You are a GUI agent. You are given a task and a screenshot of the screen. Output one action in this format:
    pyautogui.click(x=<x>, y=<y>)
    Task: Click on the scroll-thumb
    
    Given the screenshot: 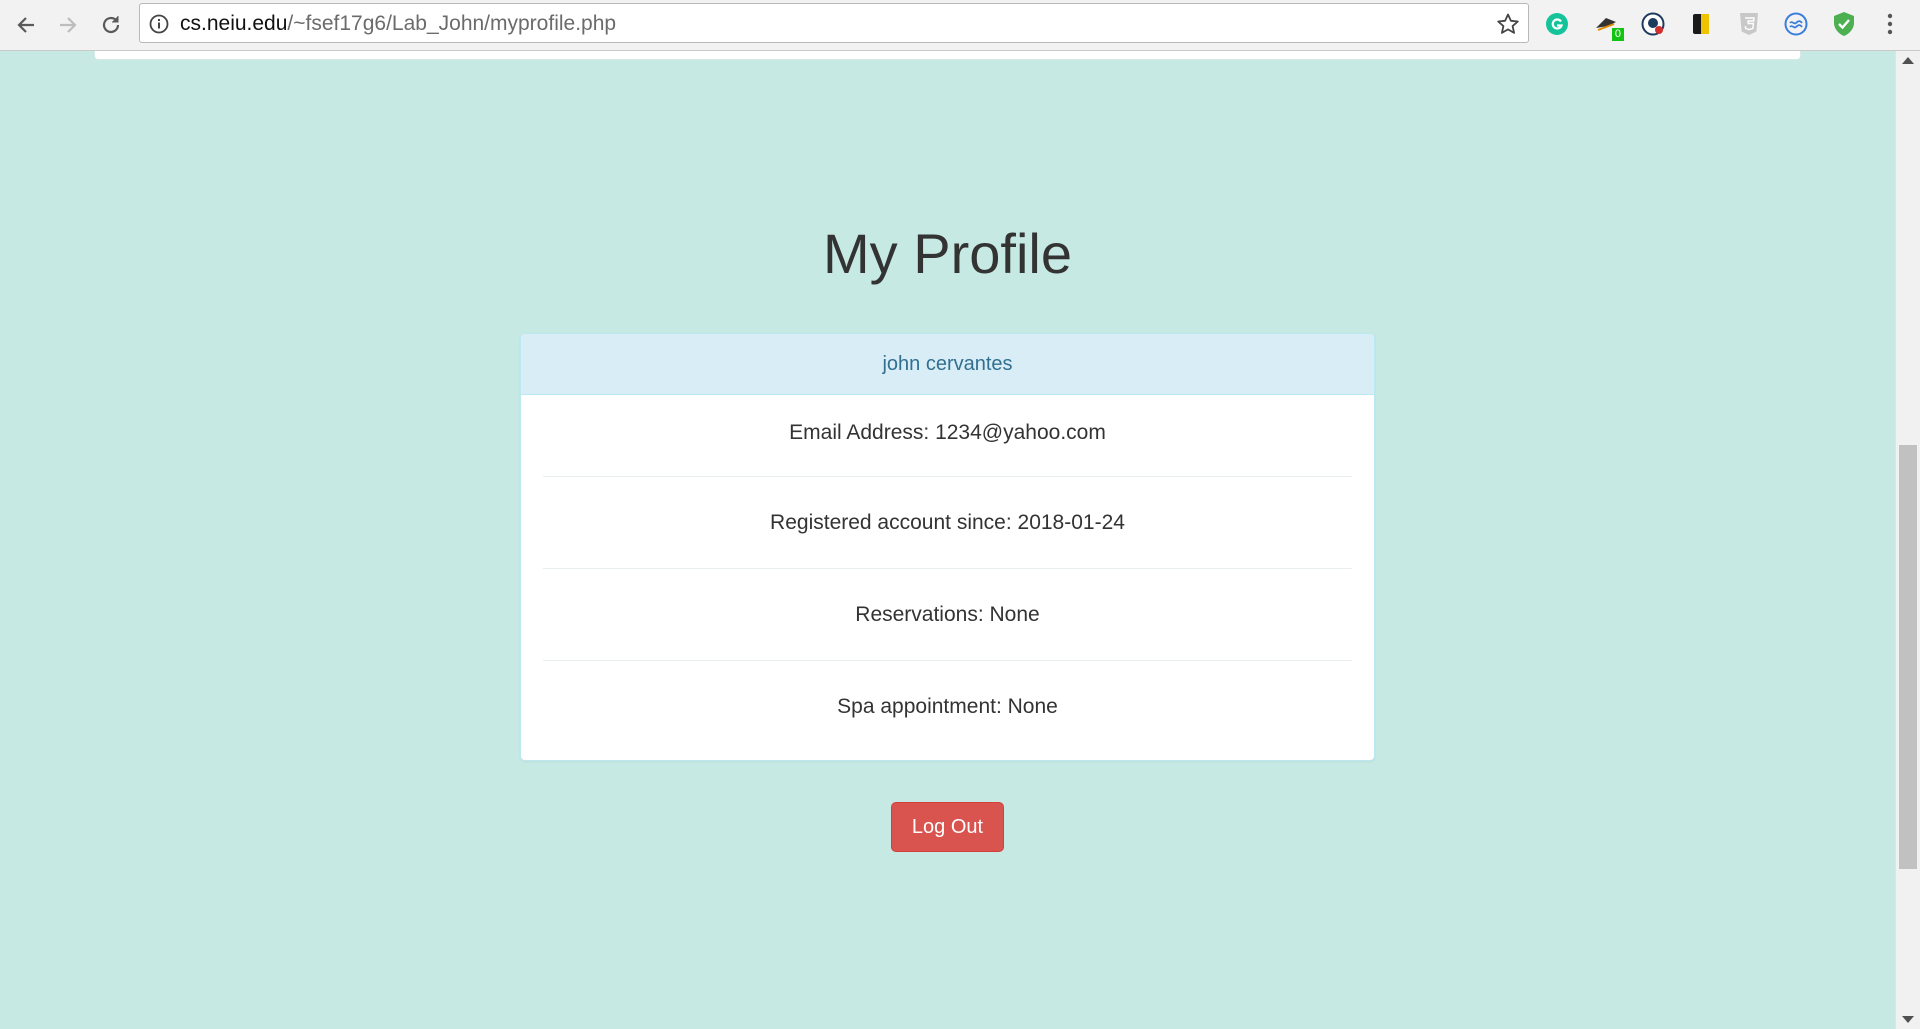 What is the action you would take?
    pyautogui.click(x=1908, y=657)
    